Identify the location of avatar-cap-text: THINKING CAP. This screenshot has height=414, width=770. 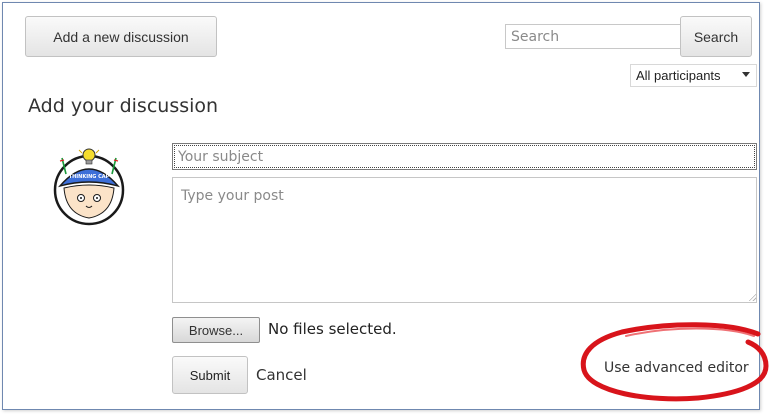
(89, 177).